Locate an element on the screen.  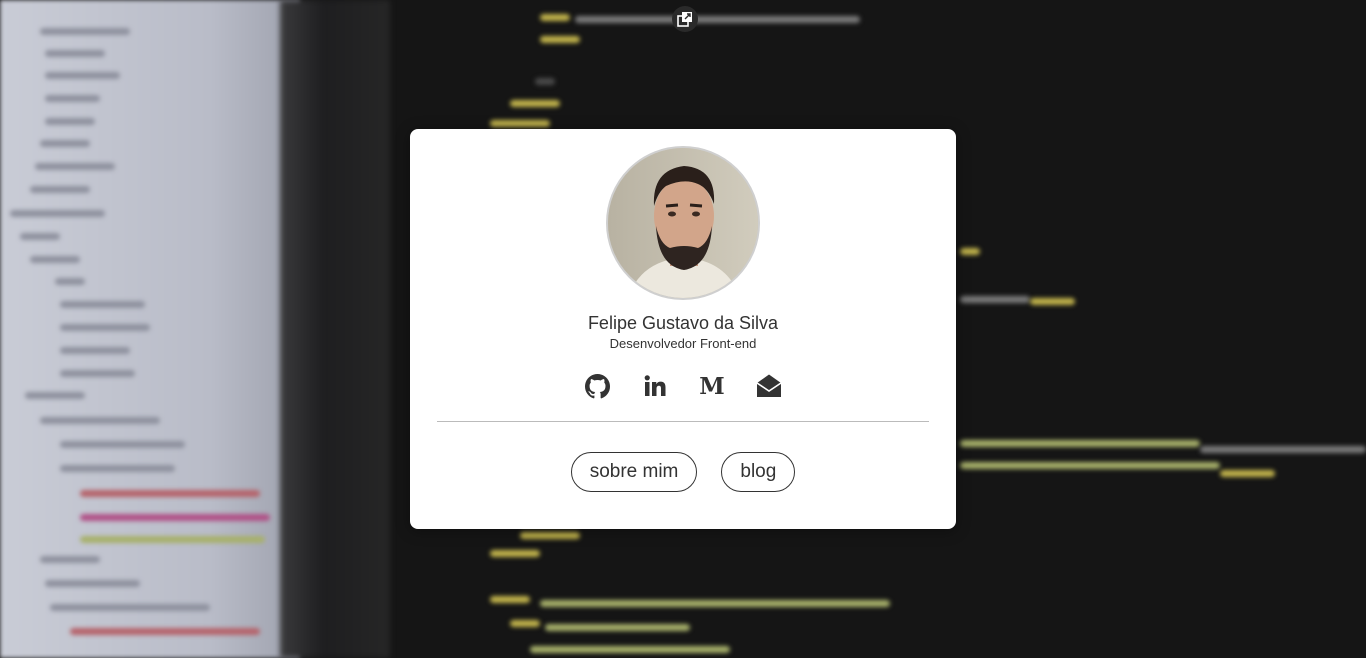
linkedin-icon is located at coordinates (655, 386).